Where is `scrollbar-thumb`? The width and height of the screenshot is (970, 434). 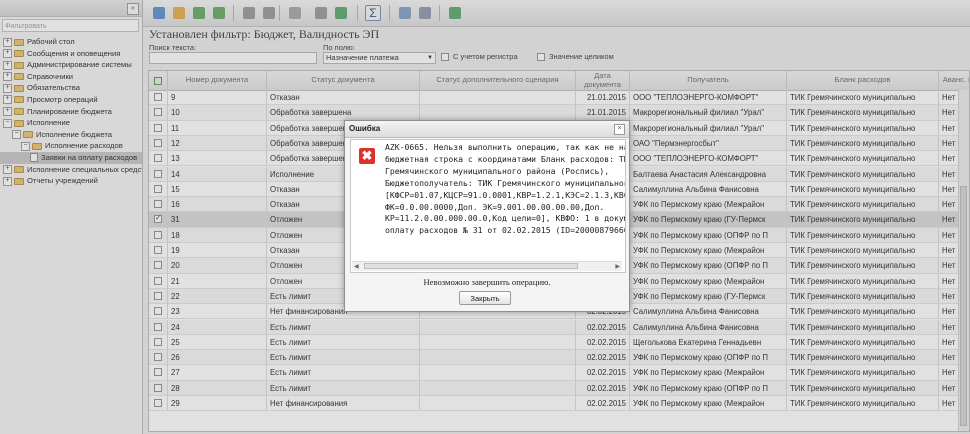 scrollbar-thumb is located at coordinates (471, 266).